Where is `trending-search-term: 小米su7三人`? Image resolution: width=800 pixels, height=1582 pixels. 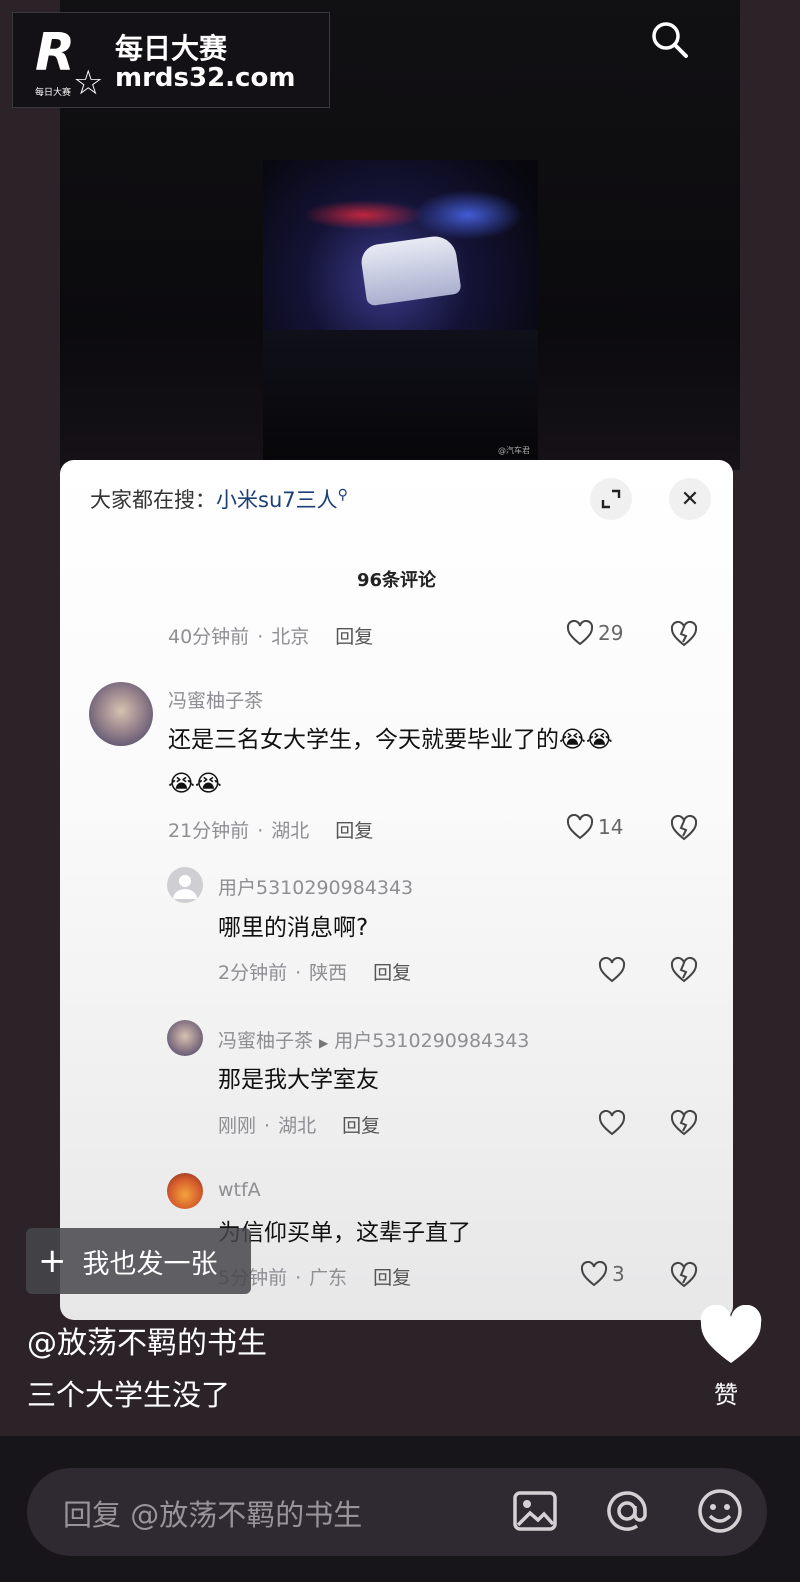
trending-search-term: 小米su7三人 is located at coordinates (277, 500).